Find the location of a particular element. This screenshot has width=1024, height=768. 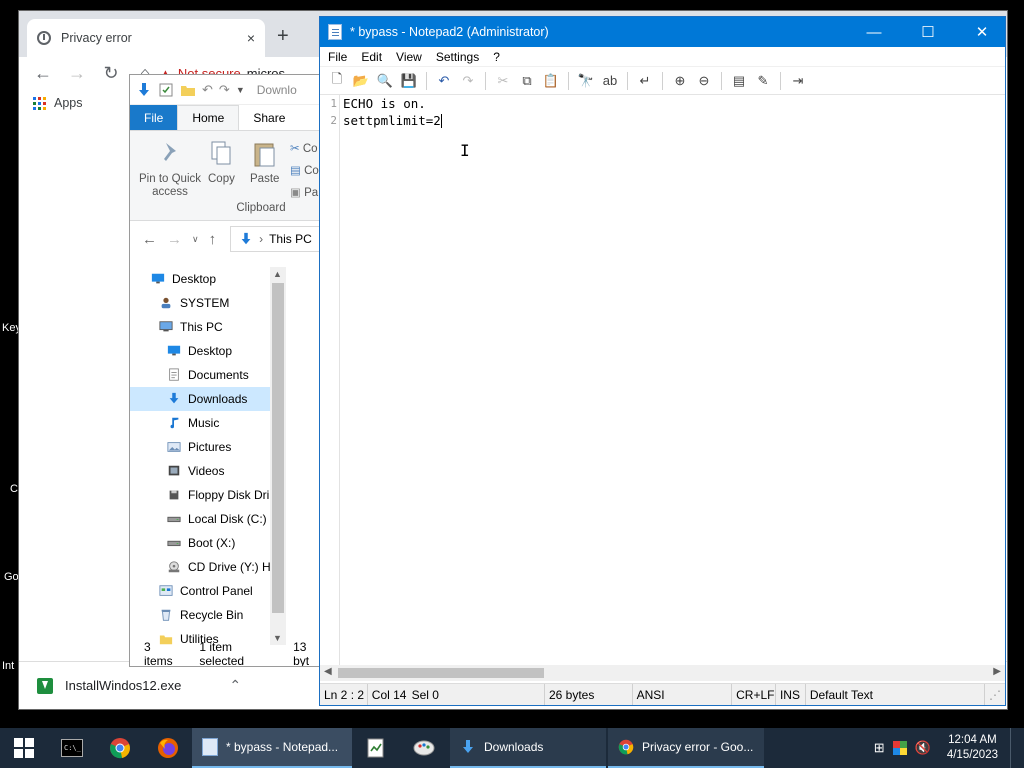

browse-icon: 🔍 is located at coordinates (385, 81).